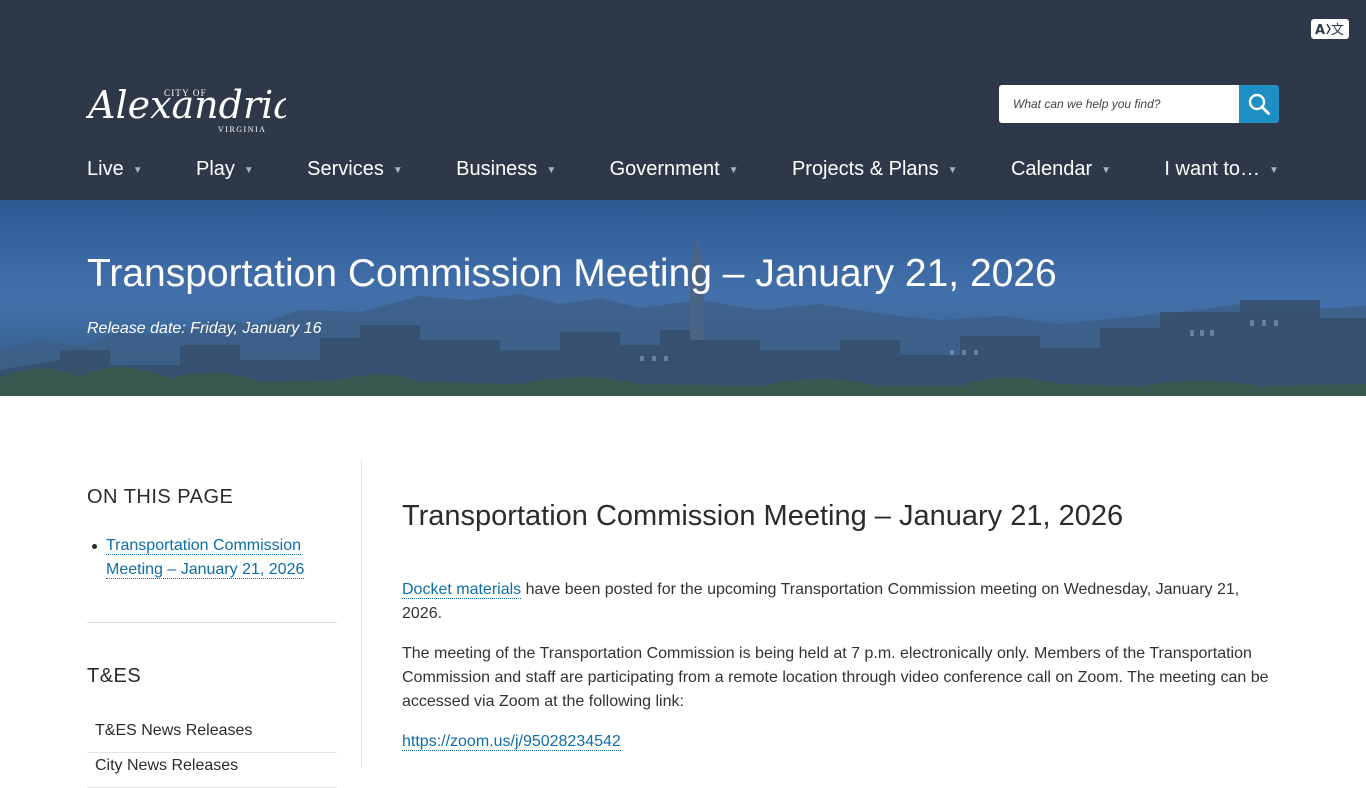  Describe the element at coordinates (1320, 30) in the screenshot. I see `svg-text: A` at that location.